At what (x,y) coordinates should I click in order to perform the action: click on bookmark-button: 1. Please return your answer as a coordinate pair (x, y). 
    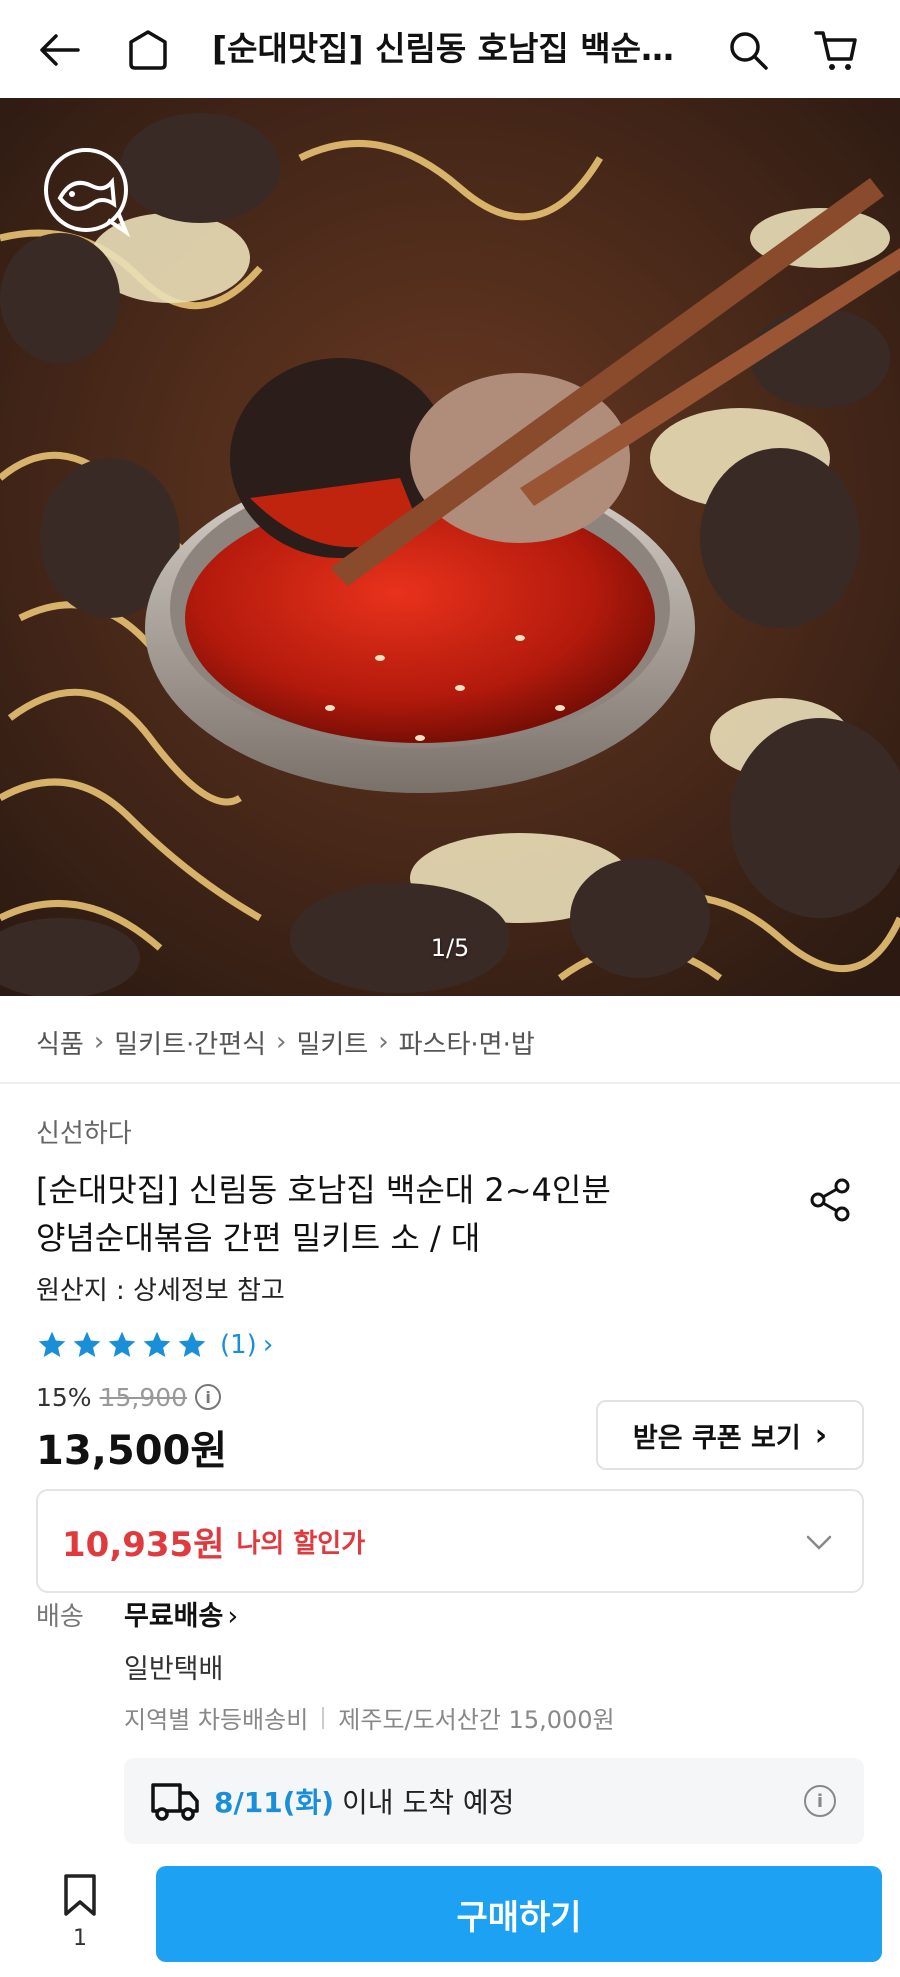
    Looking at the image, I should click on (80, 1920).